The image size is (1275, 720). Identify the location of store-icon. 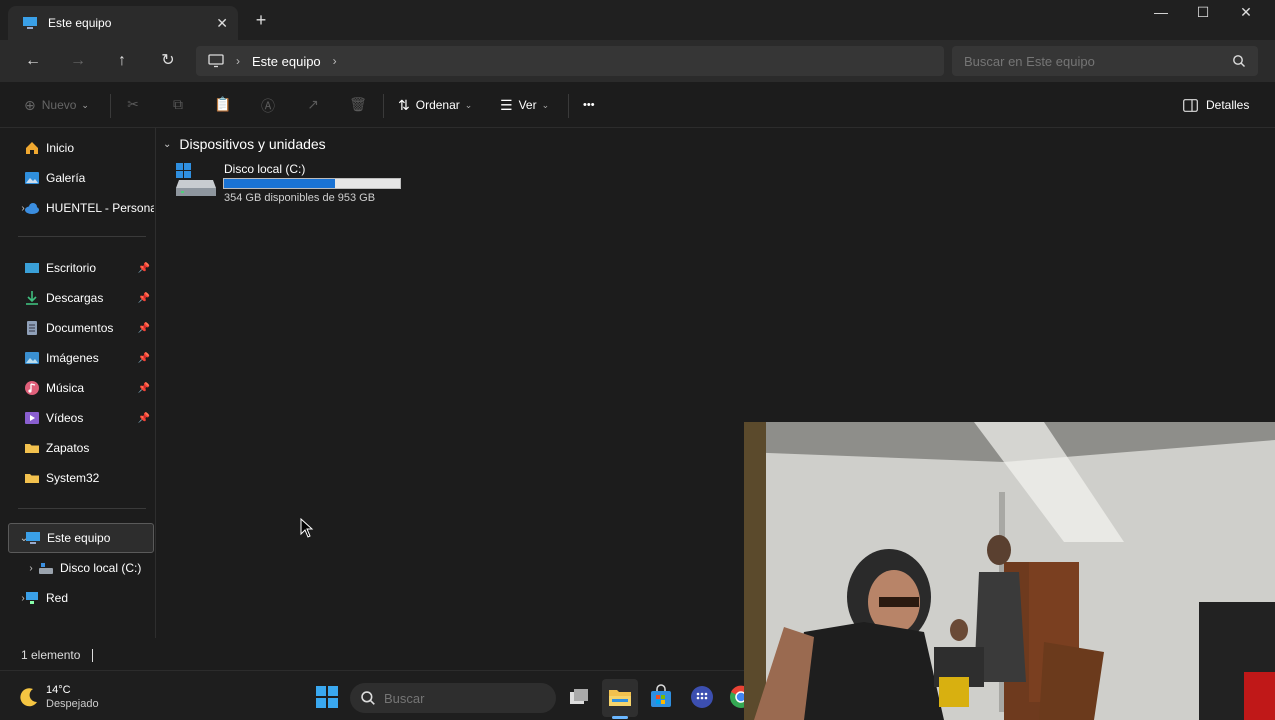
(661, 697).